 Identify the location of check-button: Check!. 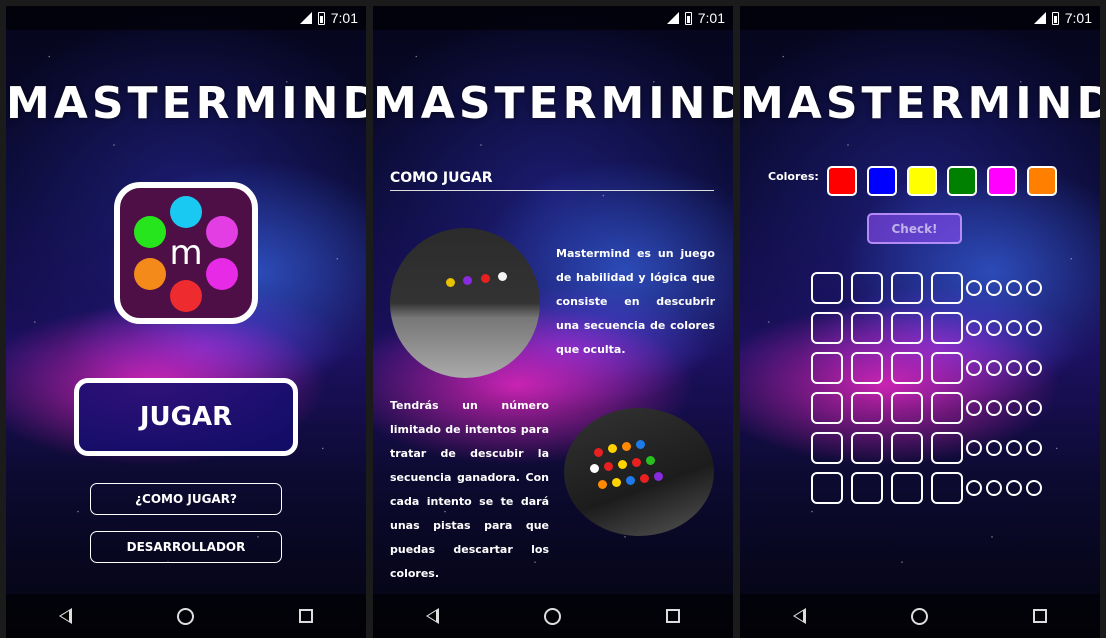
(914, 228).